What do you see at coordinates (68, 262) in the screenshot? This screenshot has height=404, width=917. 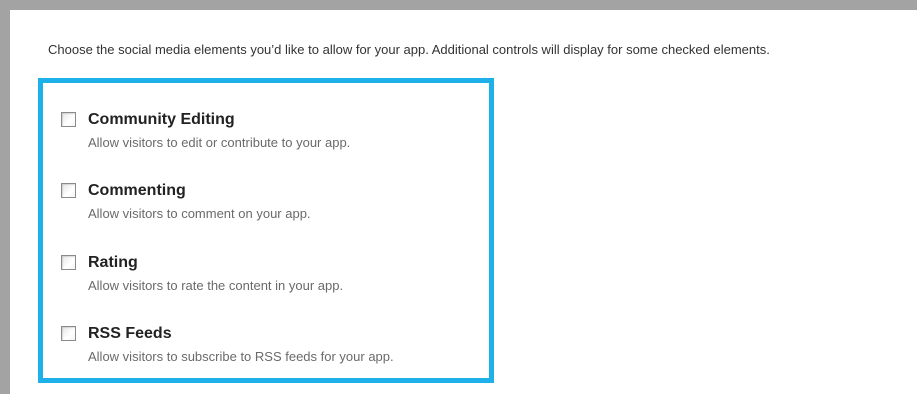 I see `rating-checkbox` at bounding box center [68, 262].